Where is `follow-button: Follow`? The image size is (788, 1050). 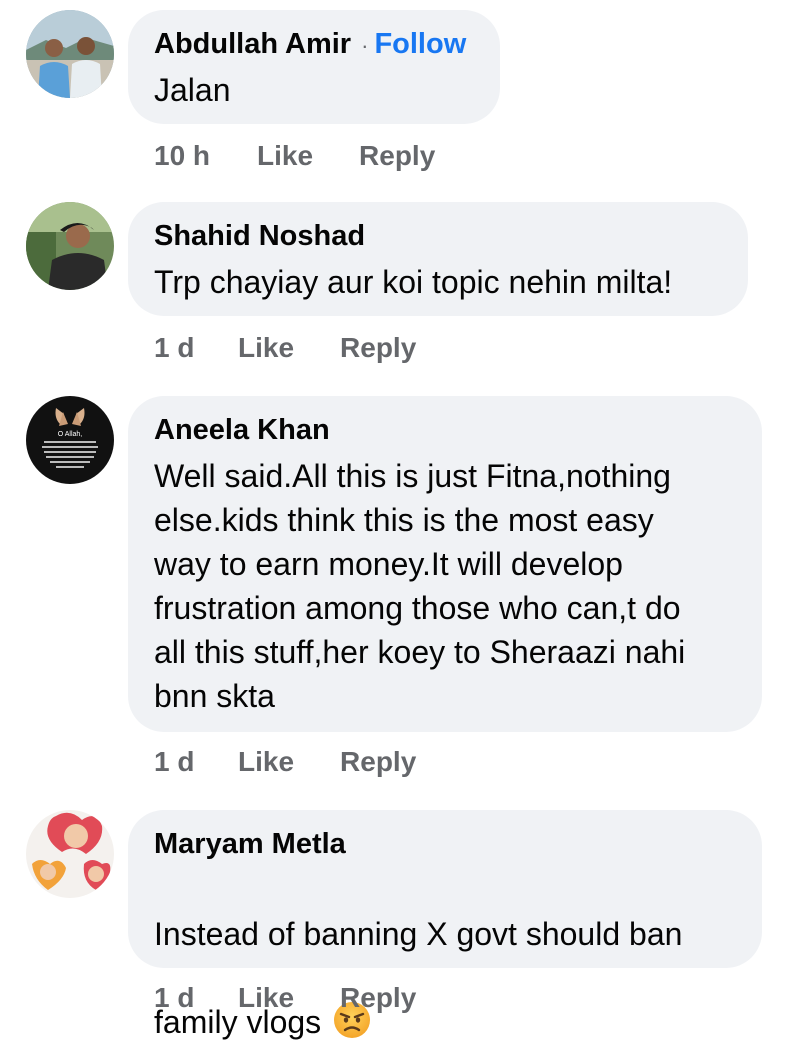
follow-button: Follow is located at coordinates (420, 44).